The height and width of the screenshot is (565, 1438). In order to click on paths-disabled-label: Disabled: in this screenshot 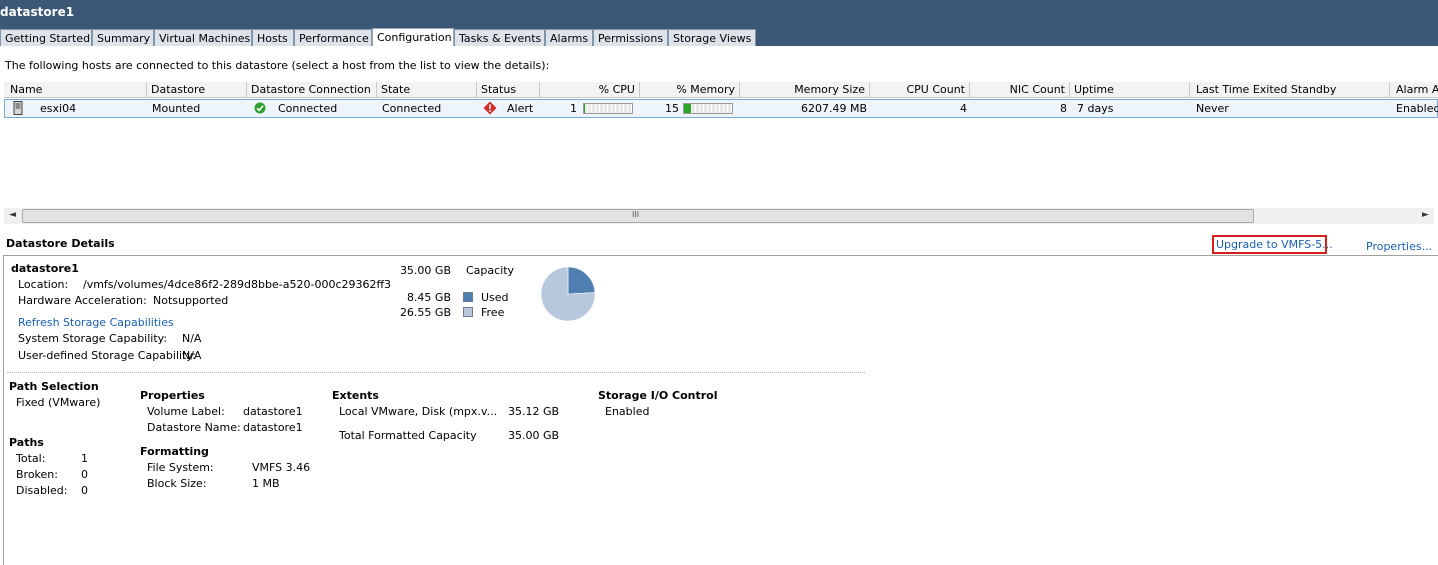, I will do `click(42, 490)`.